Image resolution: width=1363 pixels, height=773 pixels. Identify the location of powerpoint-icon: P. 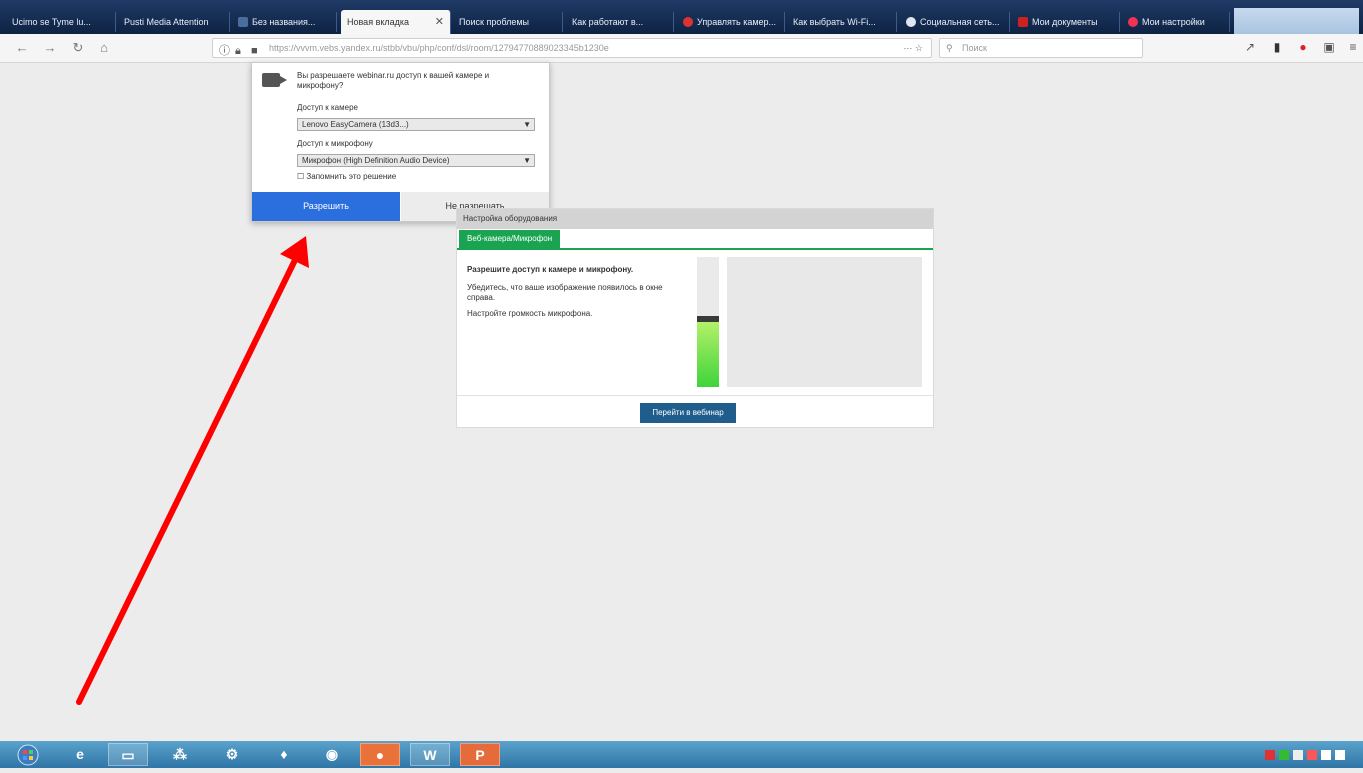
(480, 754).